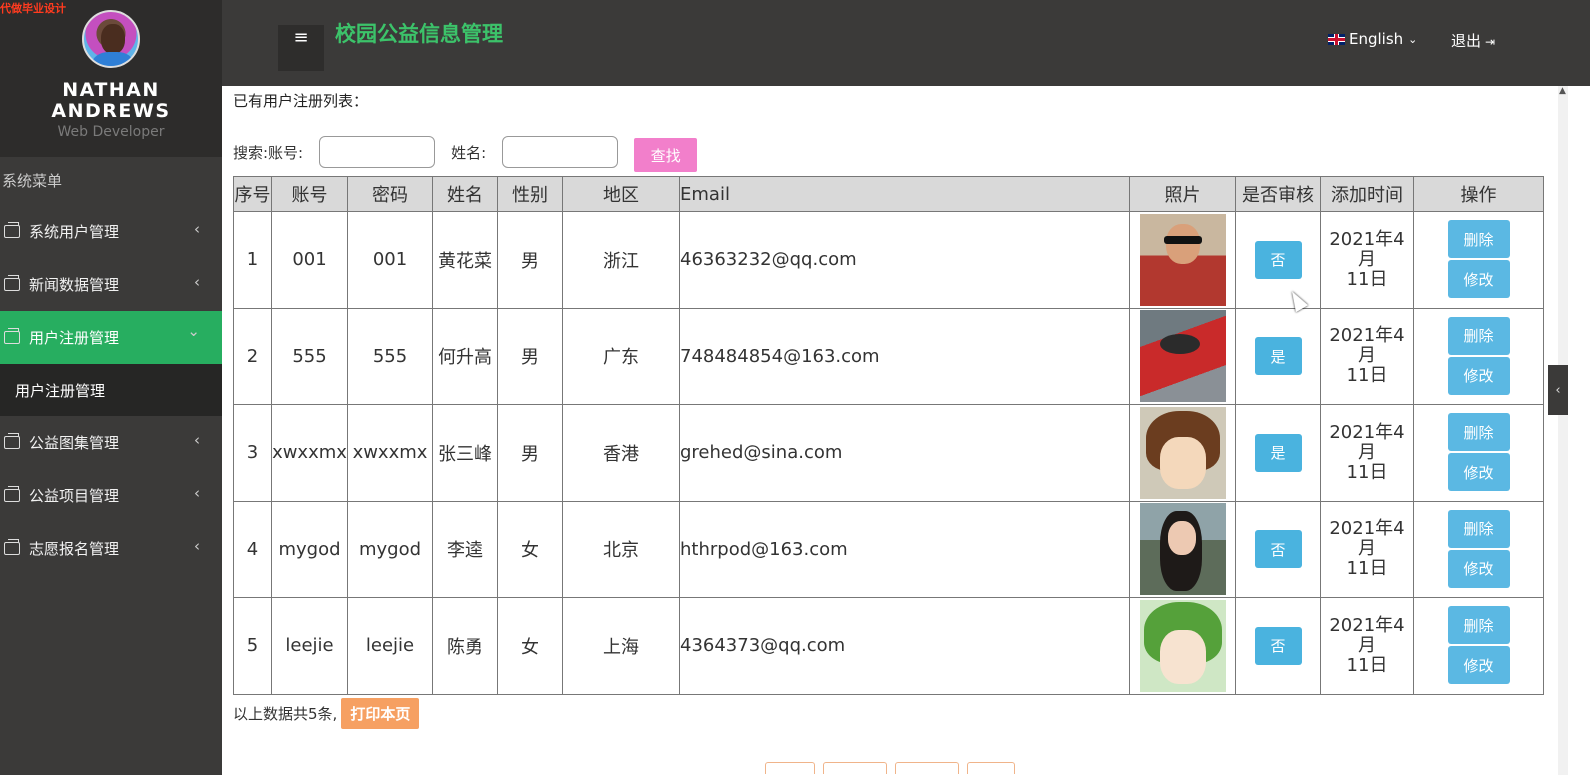 Image resolution: width=1590 pixels, height=775 pixels. What do you see at coordinates (301, 48) in the screenshot?
I see `hamburger-menu-button: ≡` at bounding box center [301, 48].